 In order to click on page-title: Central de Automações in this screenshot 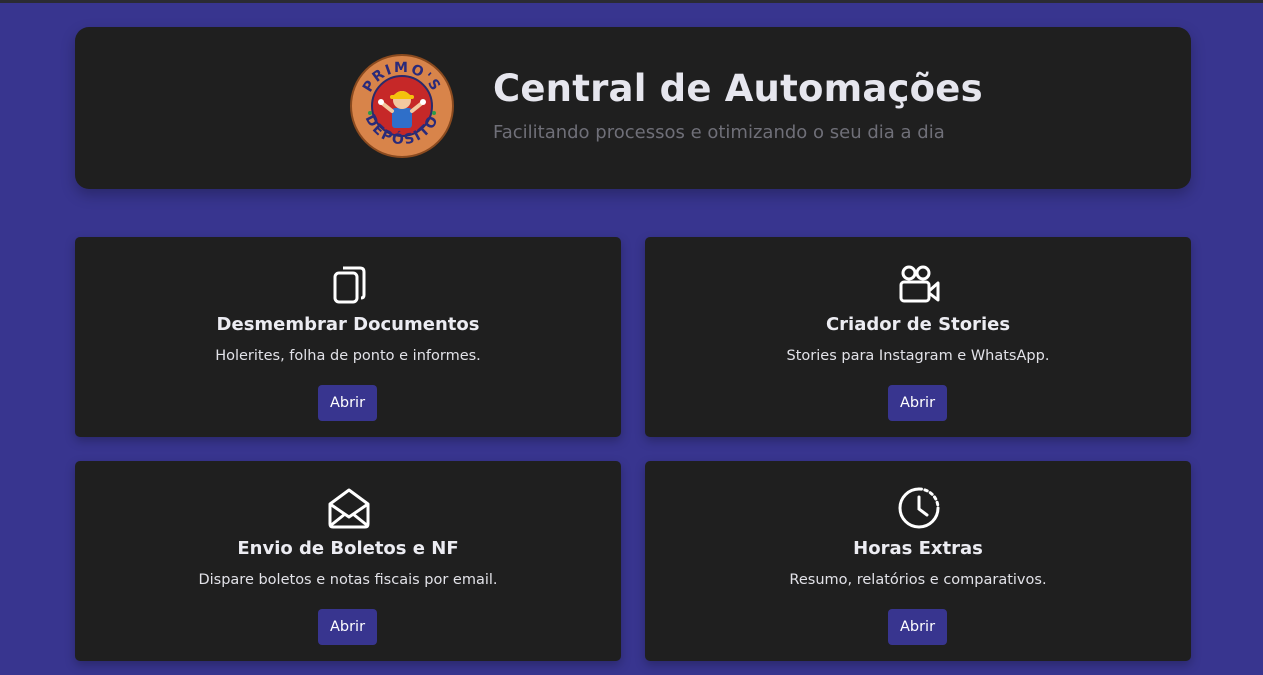, I will do `click(738, 88)`.